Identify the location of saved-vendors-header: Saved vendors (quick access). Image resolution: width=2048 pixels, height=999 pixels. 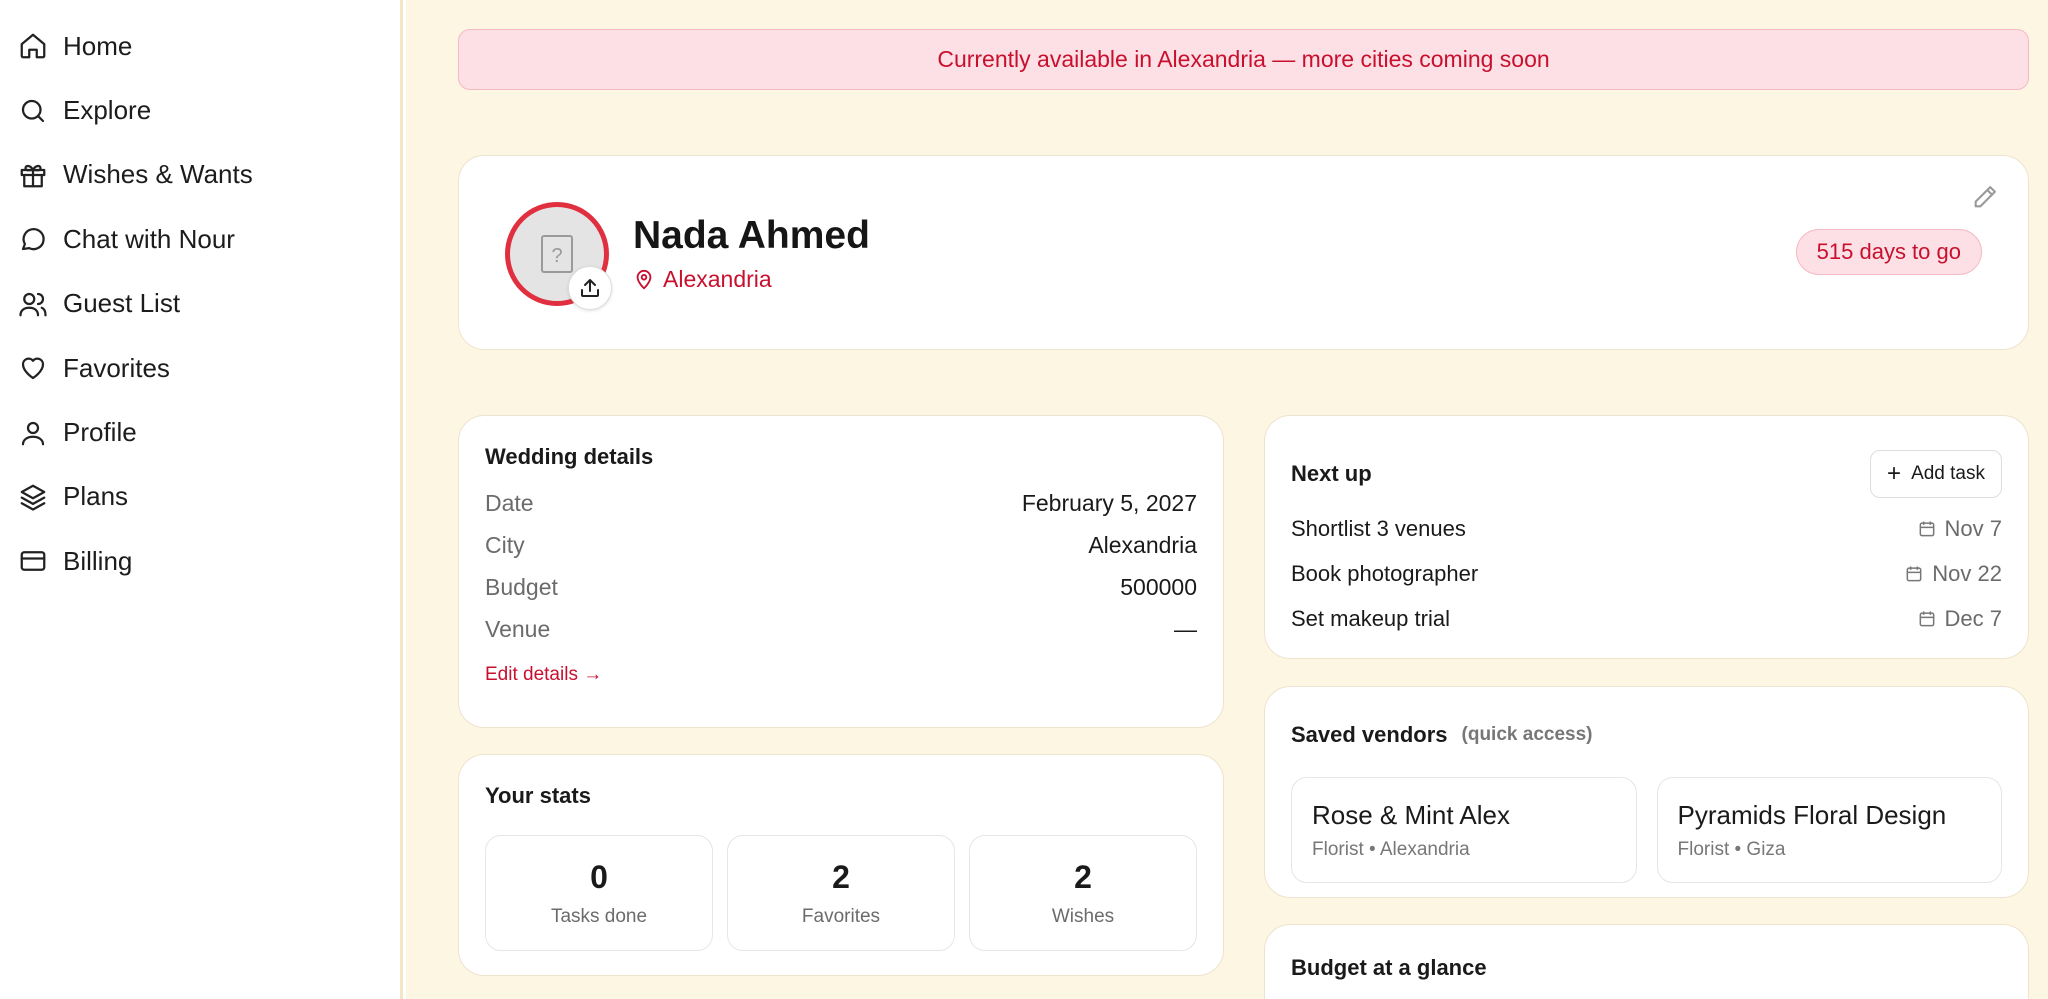
(1646, 732).